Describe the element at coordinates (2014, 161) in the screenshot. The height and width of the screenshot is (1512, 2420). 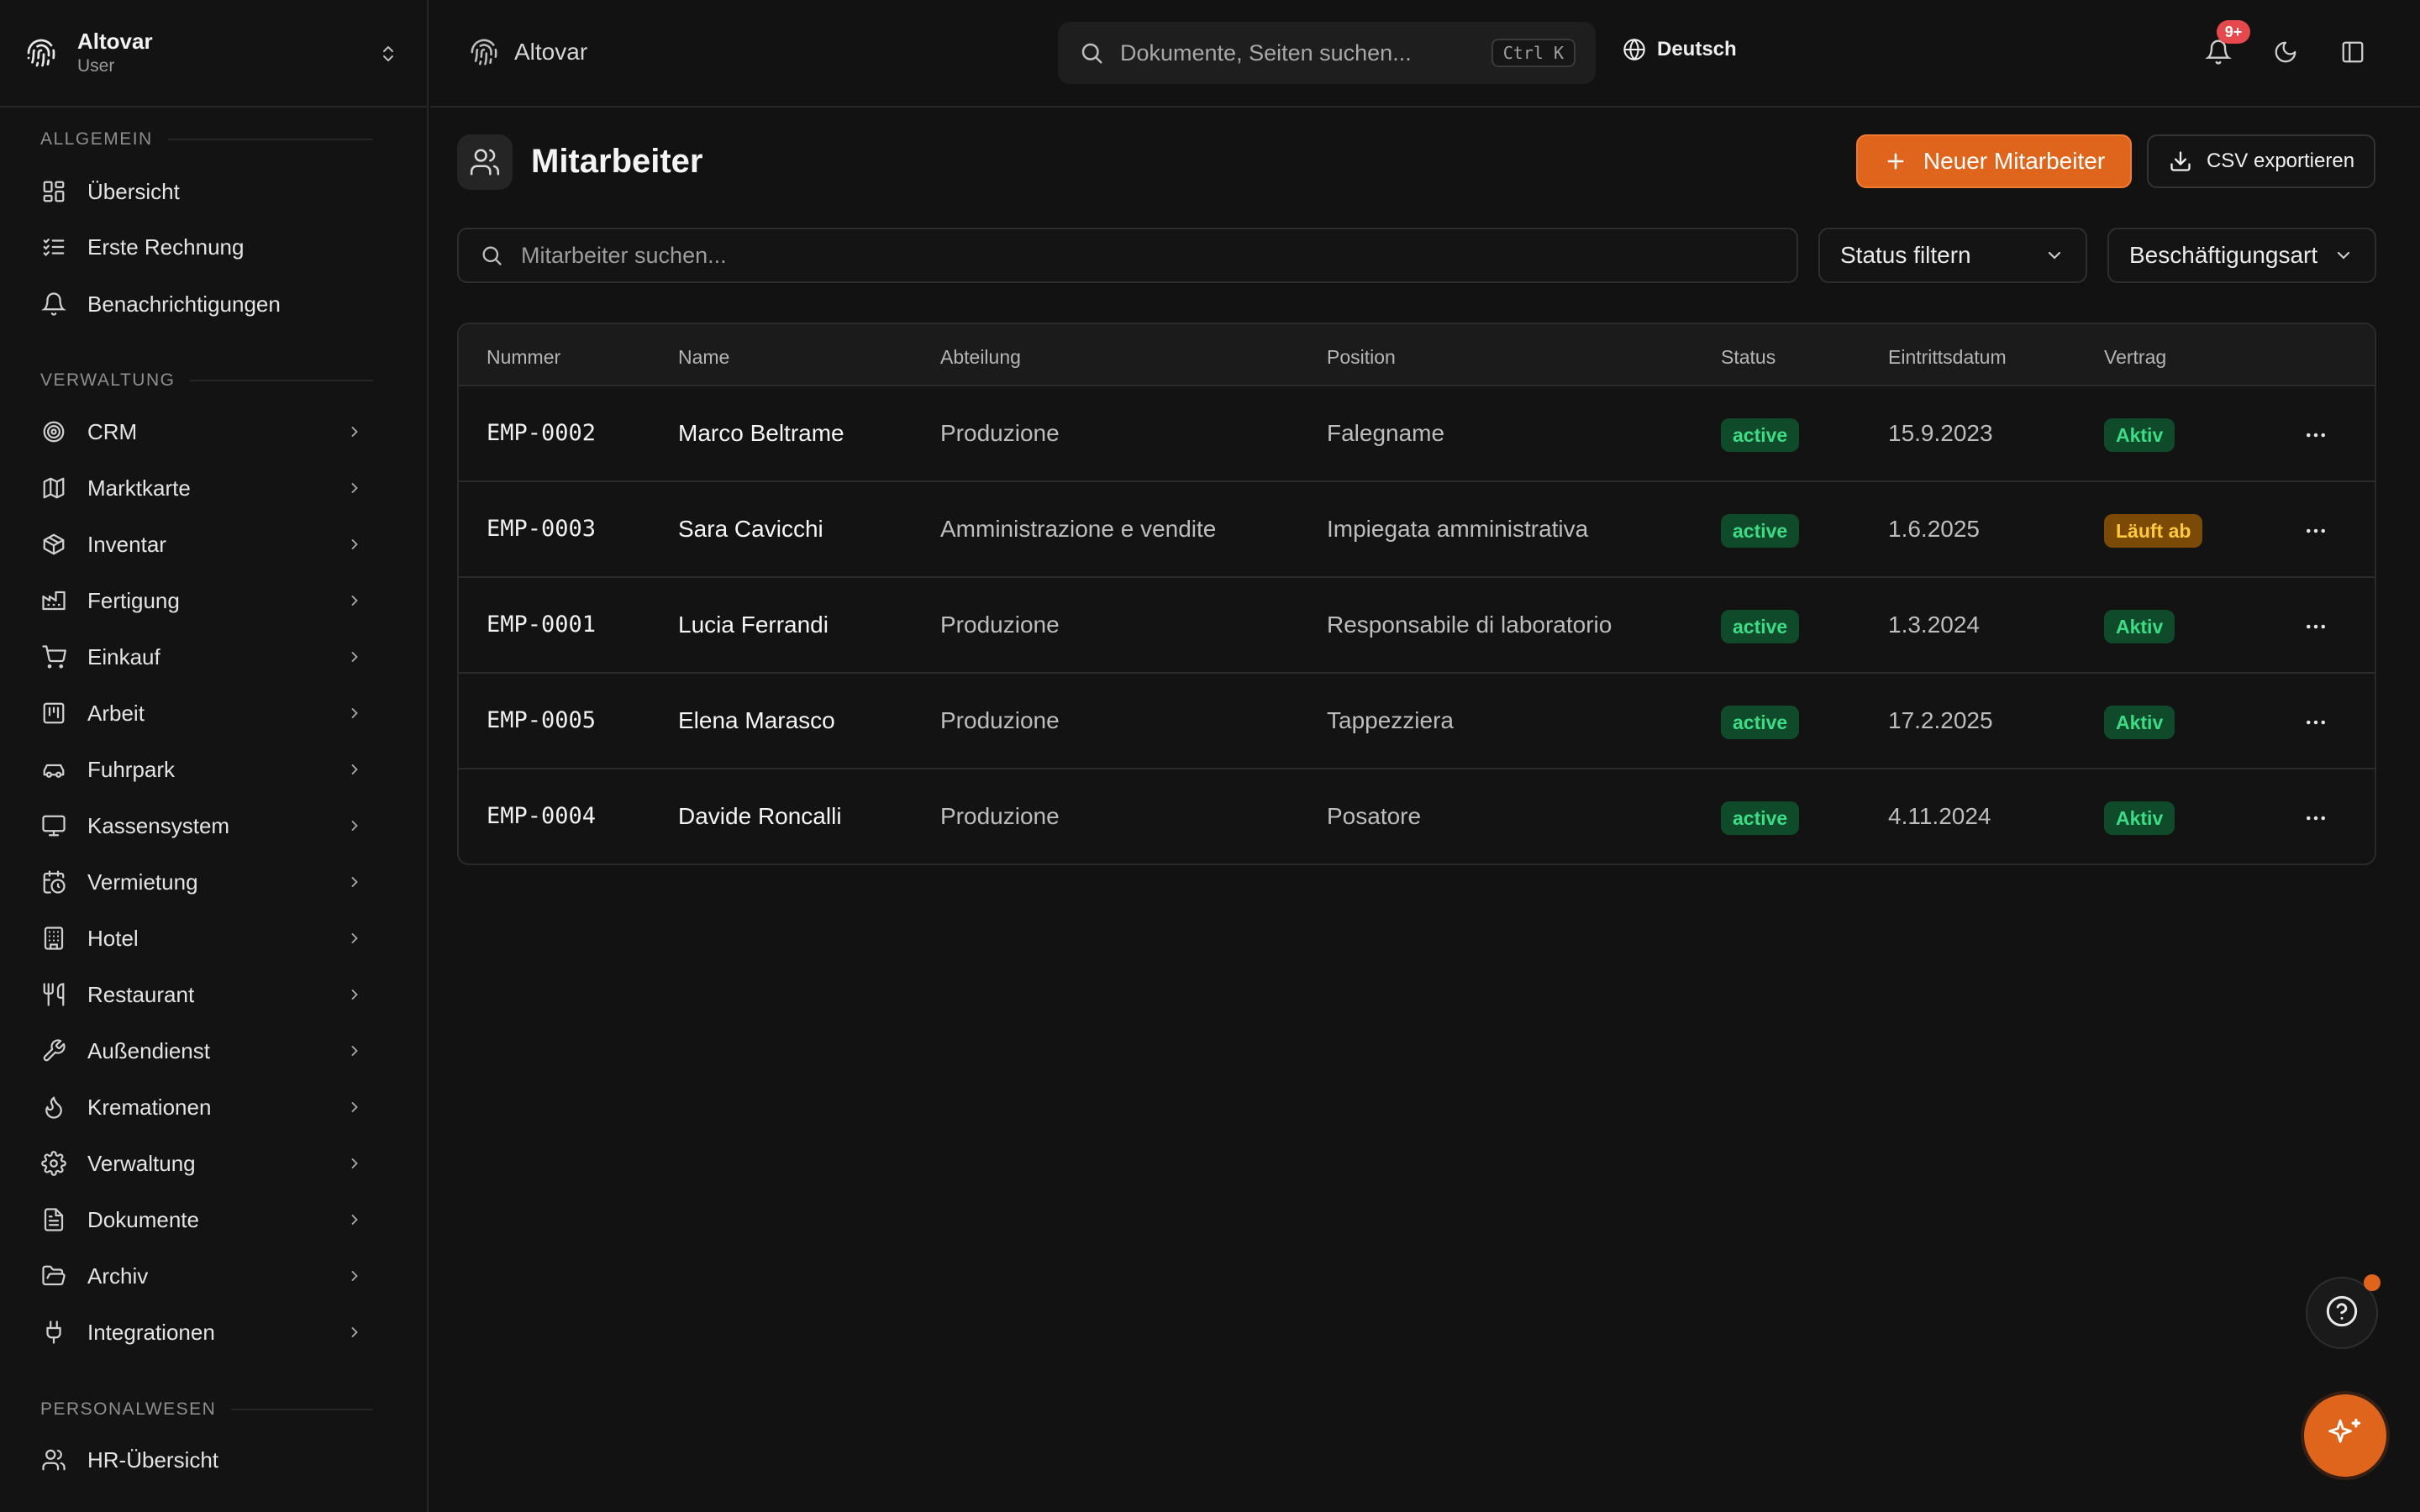
I see `new-employee-label: Neuer Mitarbeiter` at that location.